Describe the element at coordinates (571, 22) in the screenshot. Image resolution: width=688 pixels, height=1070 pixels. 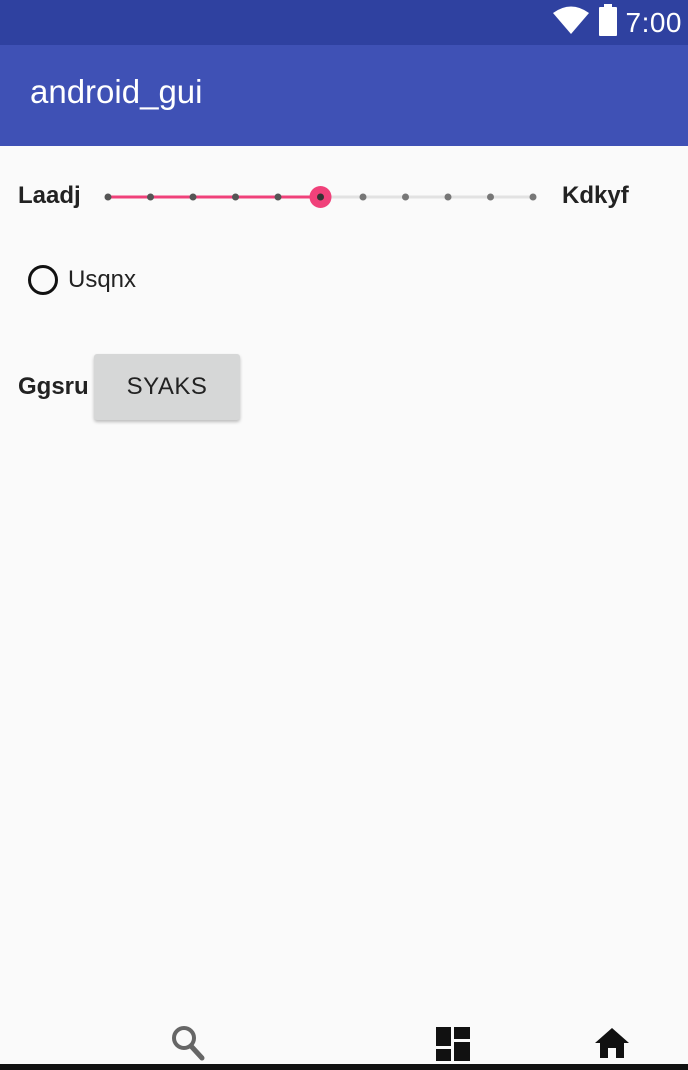
I see `wifi-icon` at that location.